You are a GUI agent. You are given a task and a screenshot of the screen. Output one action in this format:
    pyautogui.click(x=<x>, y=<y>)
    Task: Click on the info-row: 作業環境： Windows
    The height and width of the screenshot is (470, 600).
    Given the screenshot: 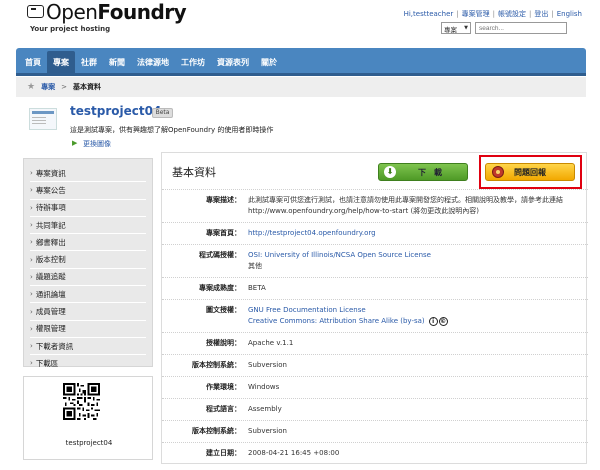 What is the action you would take?
    pyautogui.click(x=375, y=387)
    